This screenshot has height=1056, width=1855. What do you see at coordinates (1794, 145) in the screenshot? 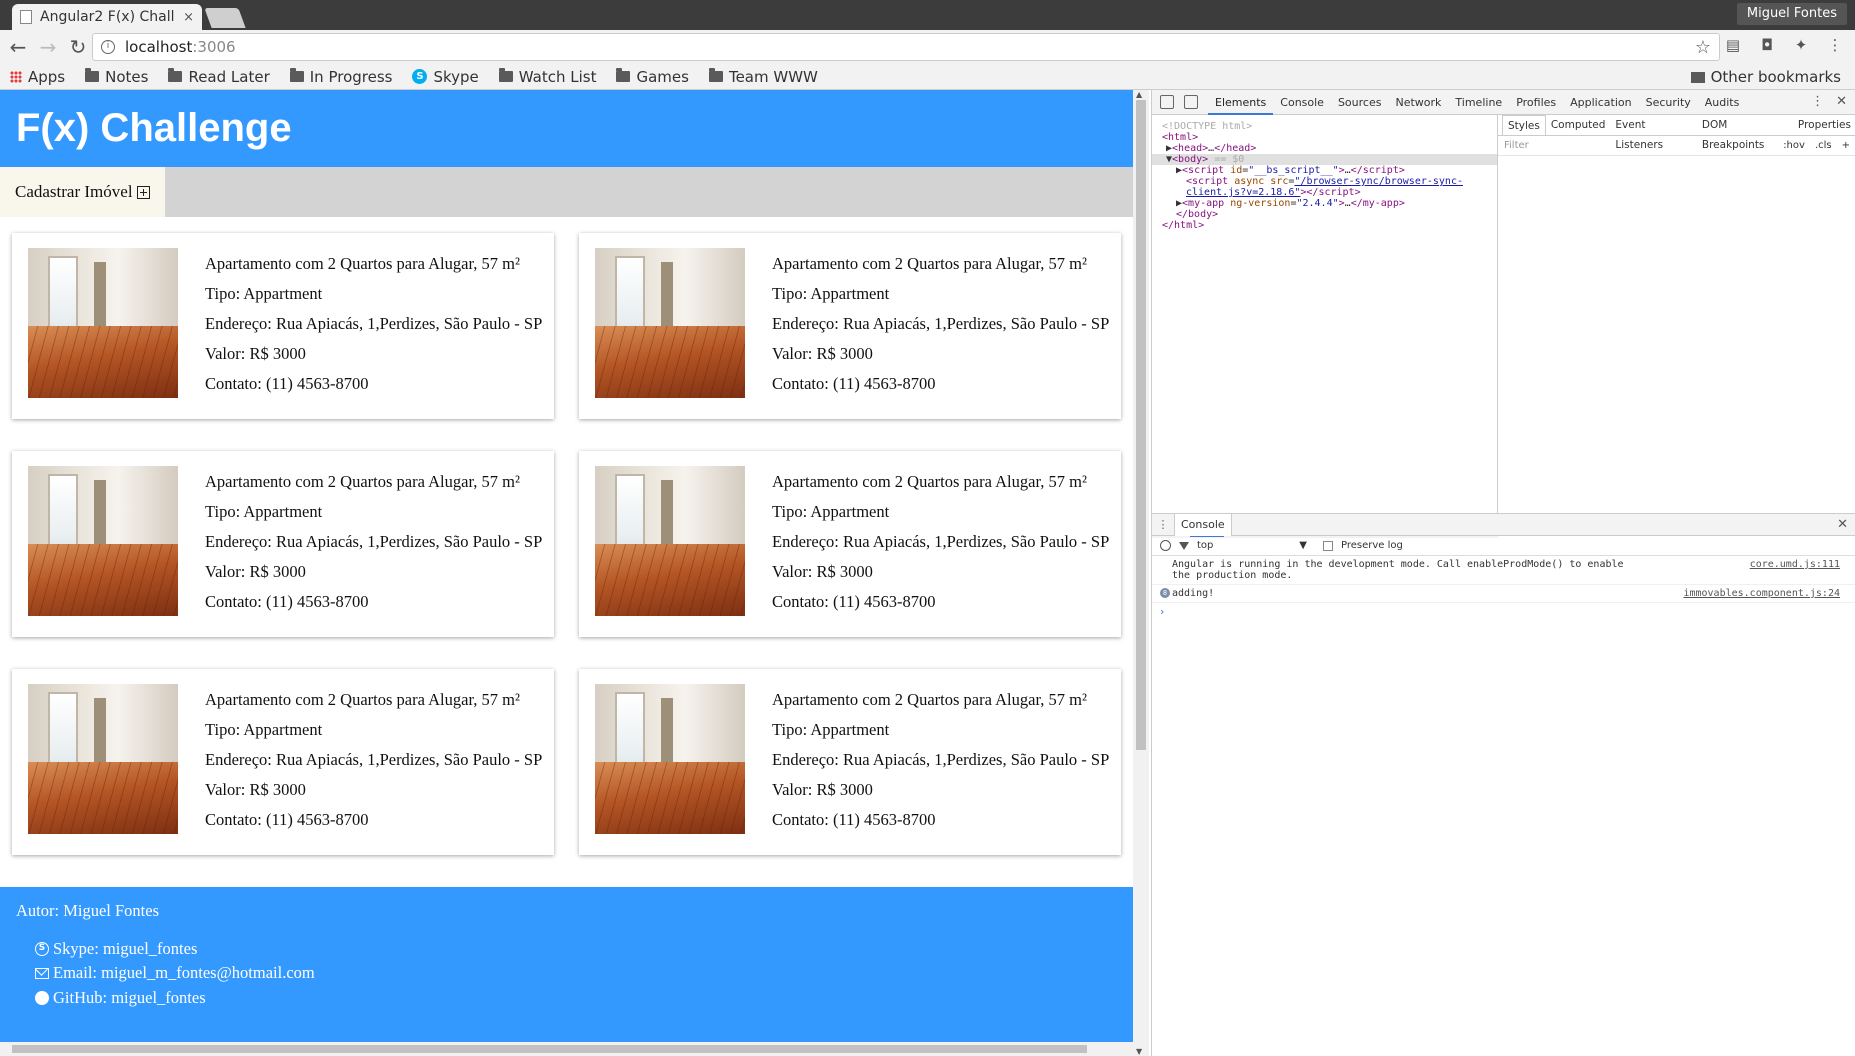
I see `hov-toggle: :hov` at bounding box center [1794, 145].